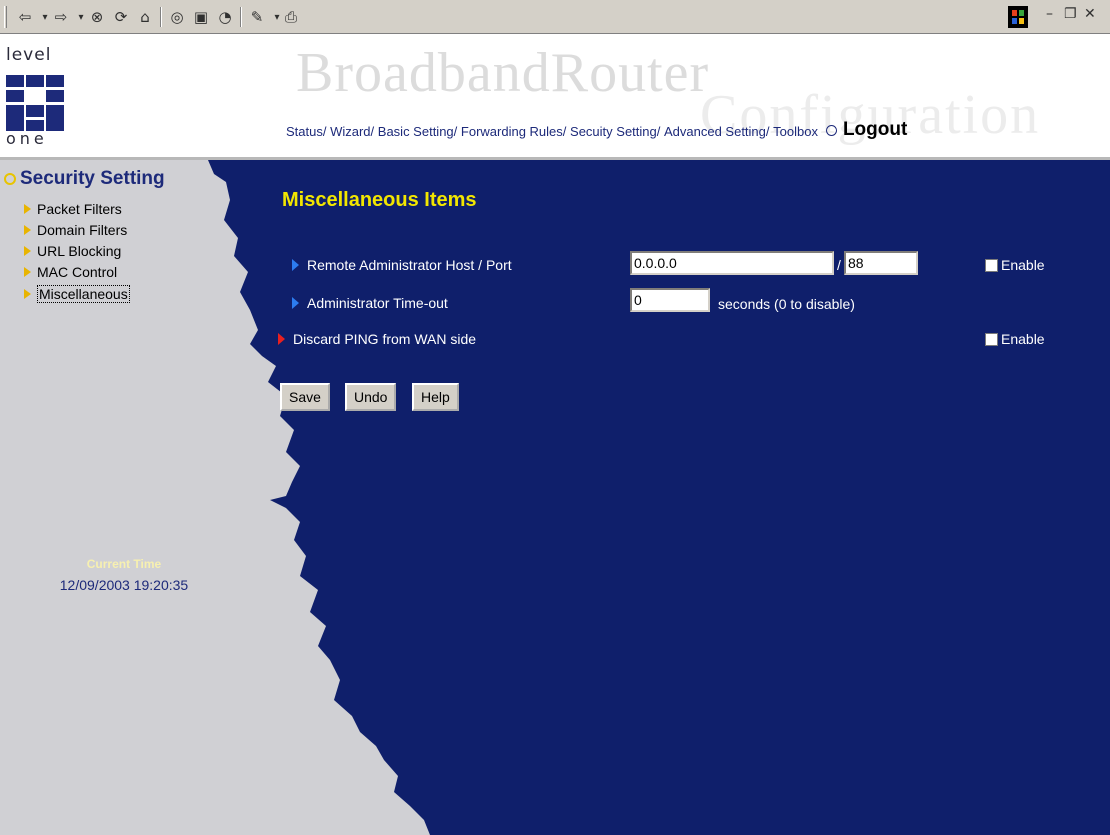 This screenshot has height=835, width=1110. What do you see at coordinates (291, 17) in the screenshot?
I see `print-icon: ⎙` at bounding box center [291, 17].